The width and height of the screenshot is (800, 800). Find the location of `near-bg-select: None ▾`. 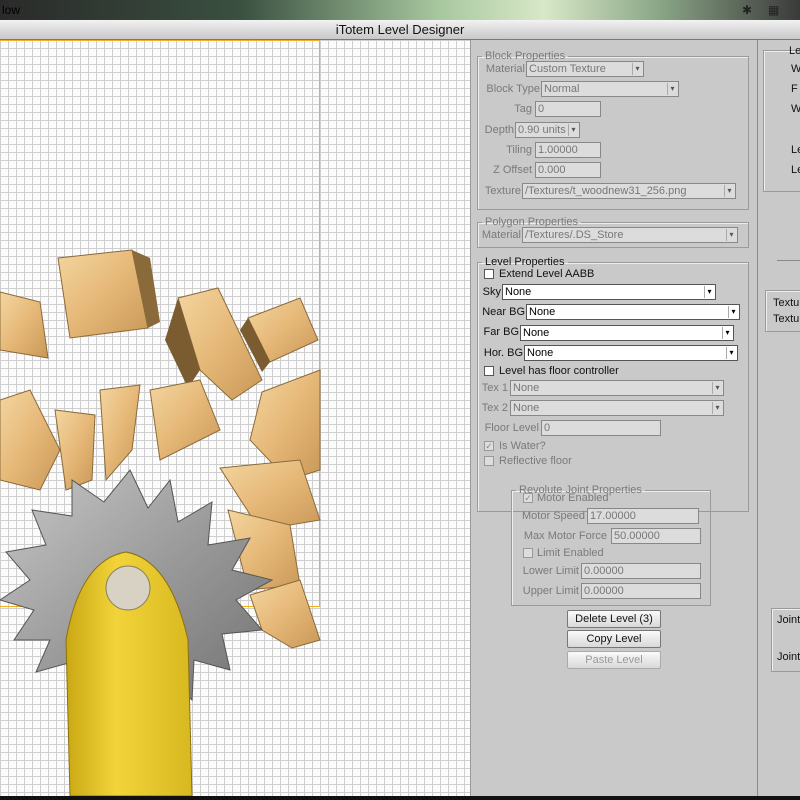

near-bg-select: None ▾ is located at coordinates (633, 312).